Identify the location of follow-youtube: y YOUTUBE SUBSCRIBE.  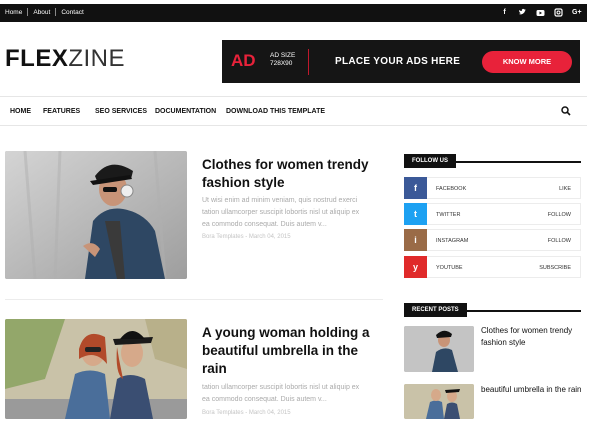
(492, 267).